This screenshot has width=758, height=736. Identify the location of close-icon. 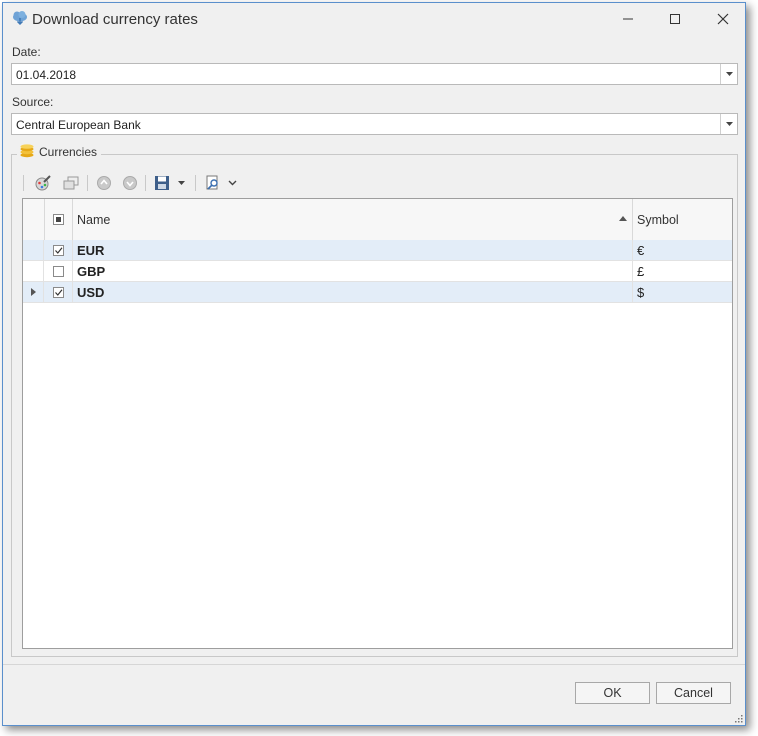
(723, 19).